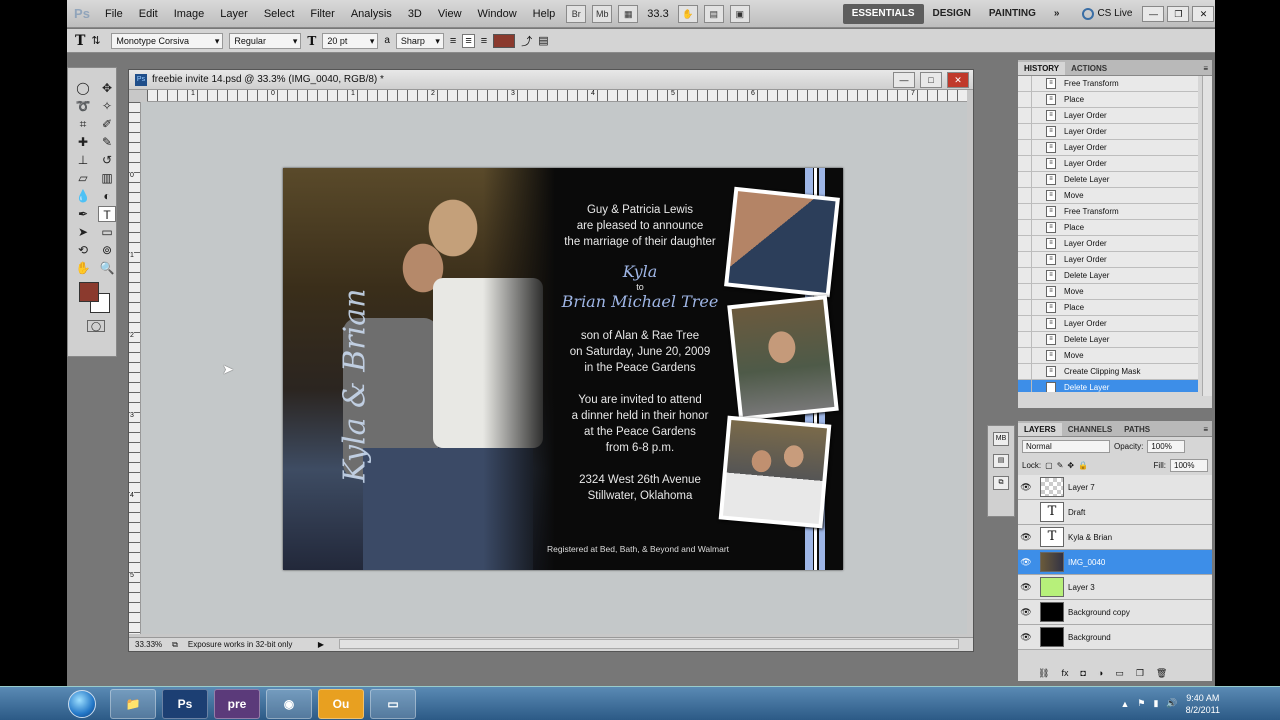  I want to click on cs-live-button: CS Live, so click(1107, 13).